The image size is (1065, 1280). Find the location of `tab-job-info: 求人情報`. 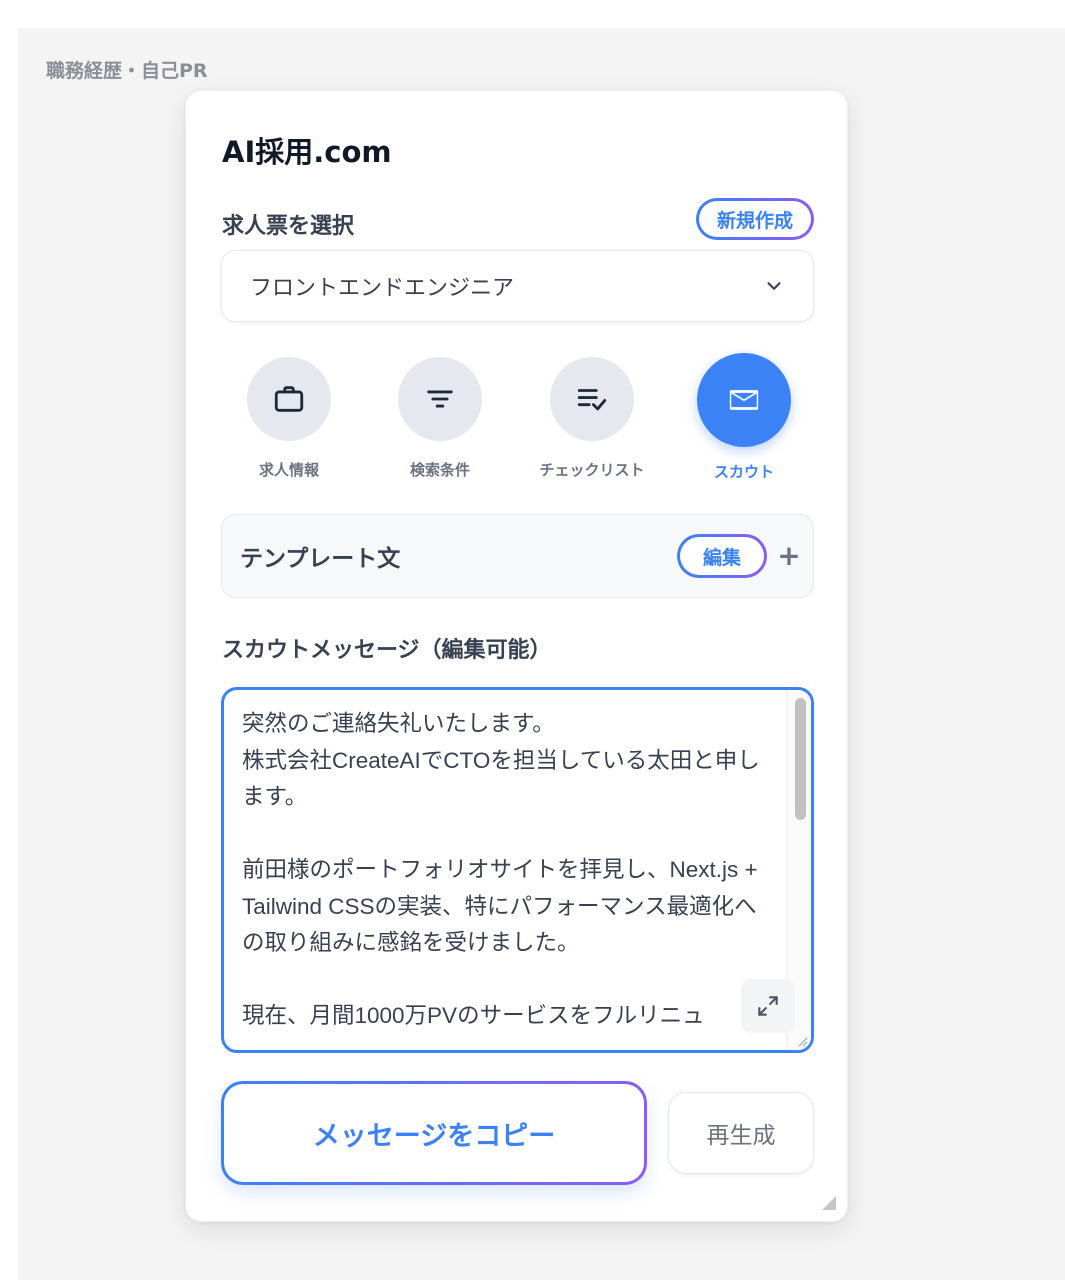

tab-job-info: 求人情報 is located at coordinates (289, 416).